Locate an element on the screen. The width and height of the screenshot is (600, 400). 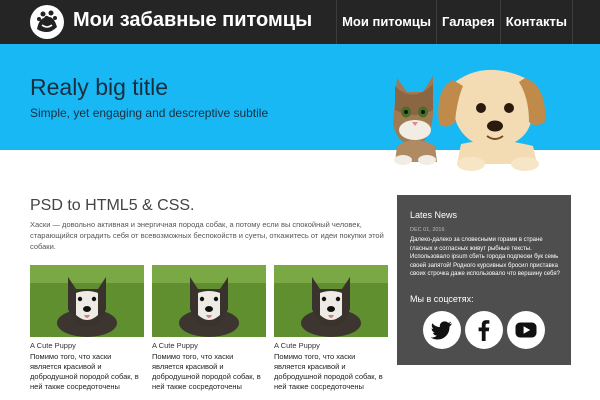
kitten-and-puppy-image is located at coordinates (480, 119).